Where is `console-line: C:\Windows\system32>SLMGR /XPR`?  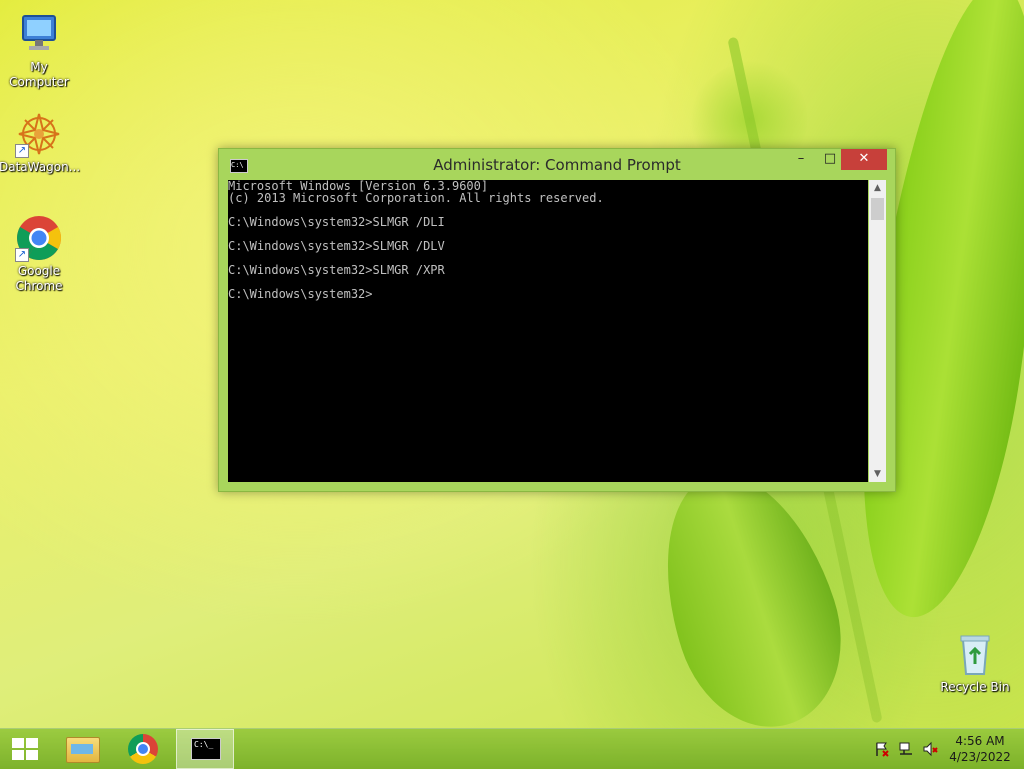 console-line: C:\Windows\system32>SLMGR /XPR is located at coordinates (336, 270).